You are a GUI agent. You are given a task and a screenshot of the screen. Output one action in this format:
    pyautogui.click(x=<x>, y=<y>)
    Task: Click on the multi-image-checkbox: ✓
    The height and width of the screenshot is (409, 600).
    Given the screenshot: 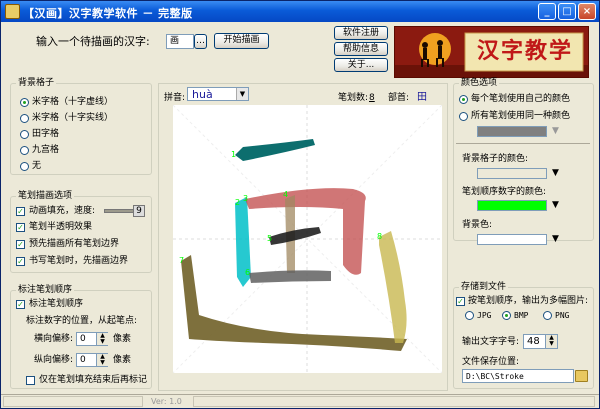 What is the action you would take?
    pyautogui.click(x=460, y=301)
    